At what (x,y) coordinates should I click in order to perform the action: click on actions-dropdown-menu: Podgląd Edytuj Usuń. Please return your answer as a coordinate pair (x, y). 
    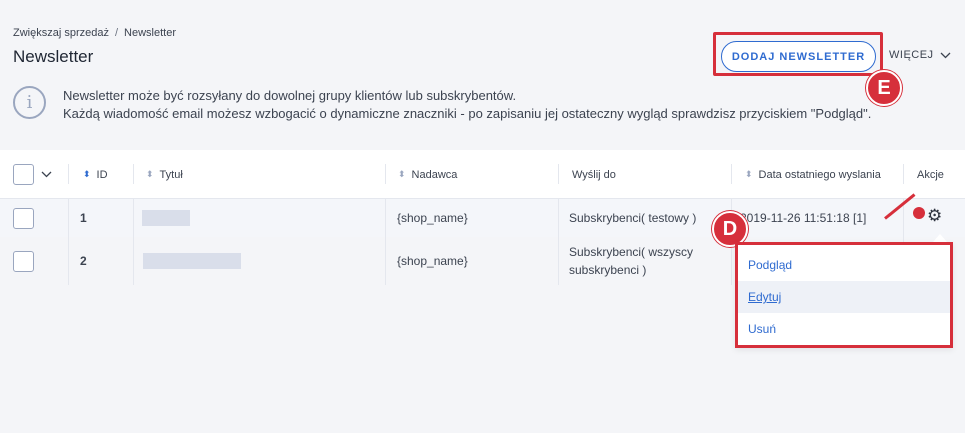
    Looking at the image, I should click on (844, 295).